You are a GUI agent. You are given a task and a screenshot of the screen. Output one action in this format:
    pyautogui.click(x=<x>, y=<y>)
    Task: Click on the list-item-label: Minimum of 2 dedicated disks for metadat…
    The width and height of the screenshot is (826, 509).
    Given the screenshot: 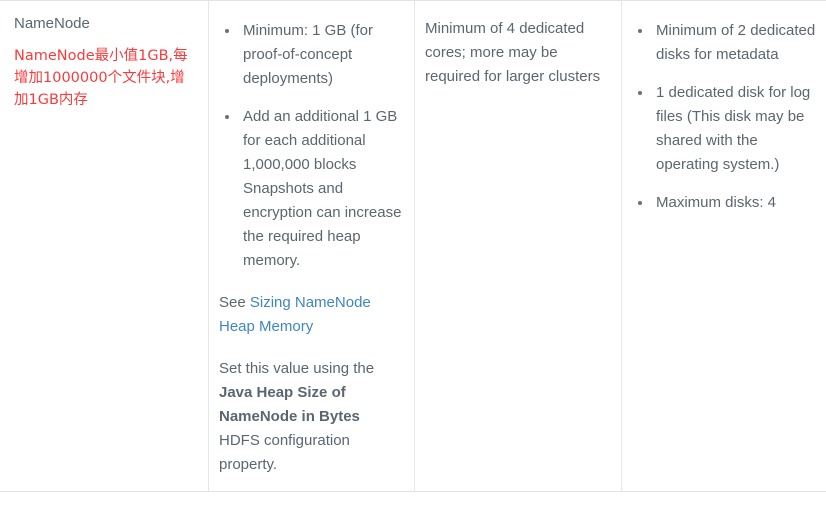 What is the action you would take?
    pyautogui.click(x=736, y=42)
    